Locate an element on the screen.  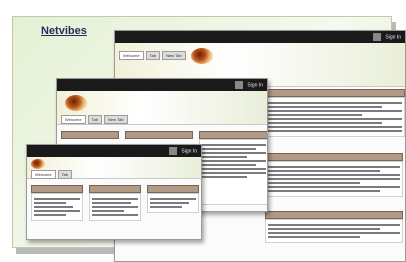
brand-logo: Netvibes is located at coordinates (64, 31).